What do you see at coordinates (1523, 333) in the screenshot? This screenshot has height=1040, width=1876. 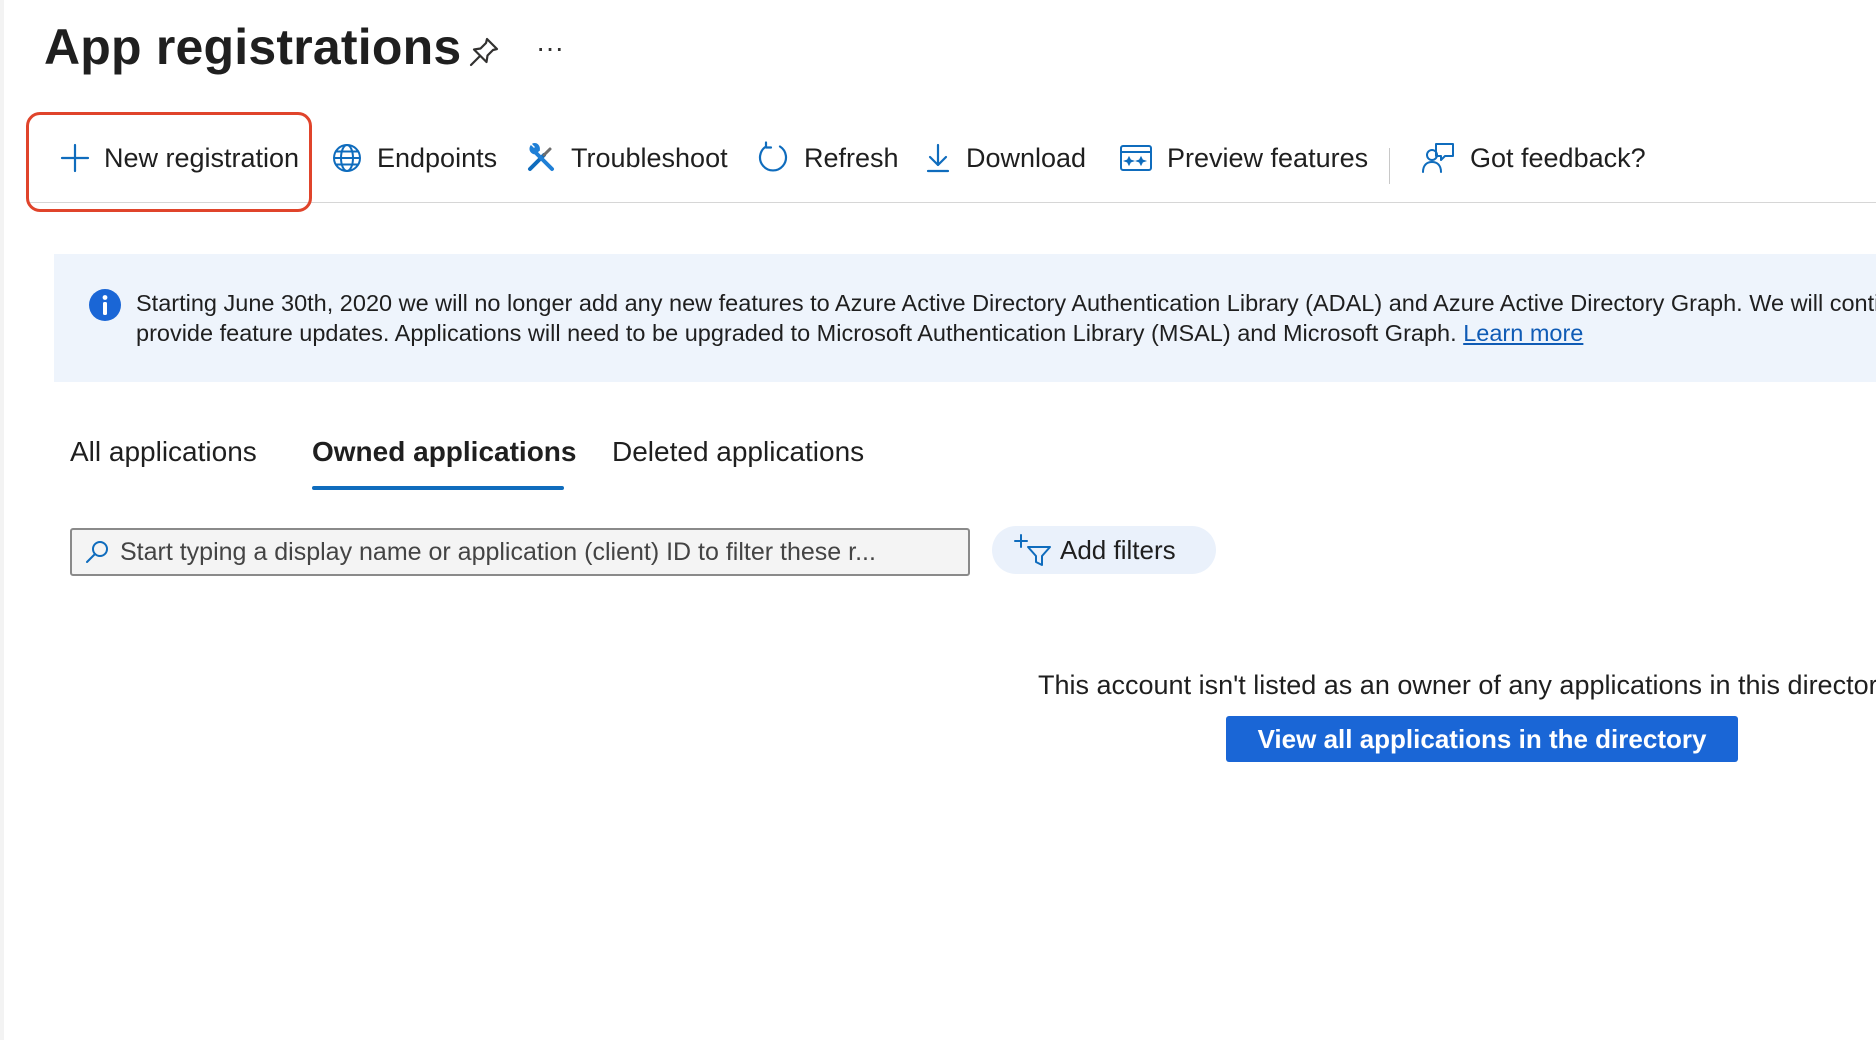 I see `learn-more-link: Learn more` at bounding box center [1523, 333].